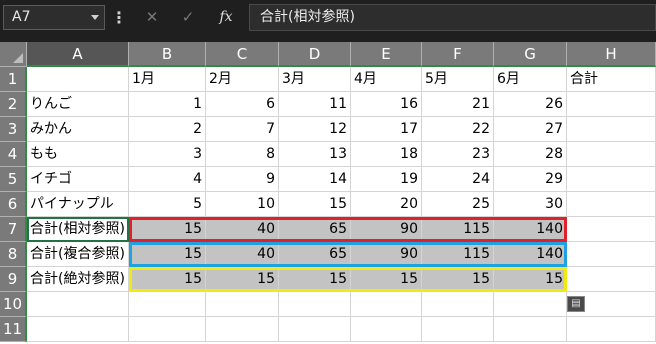 Image resolution: width=656 pixels, height=344 pixels. Describe the element at coordinates (78, 329) in the screenshot. I see `cell-a11` at that location.